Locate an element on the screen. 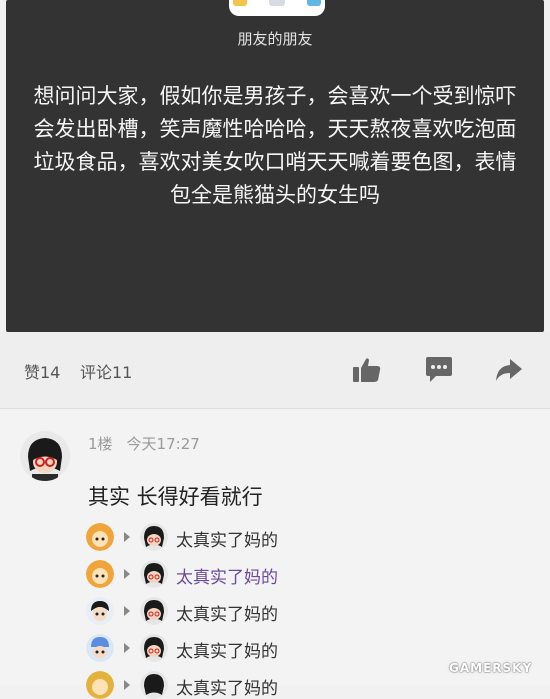 This screenshot has height=699, width=550. thumbs-up-icon is located at coordinates (367, 370).